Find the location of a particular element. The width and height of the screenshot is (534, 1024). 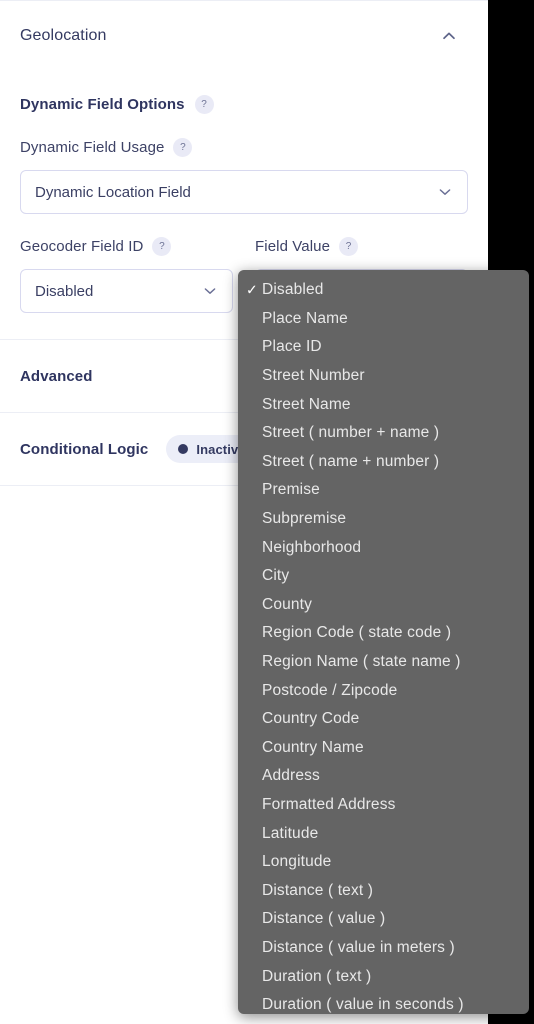

dropdown-option: County is located at coordinates (383, 605).